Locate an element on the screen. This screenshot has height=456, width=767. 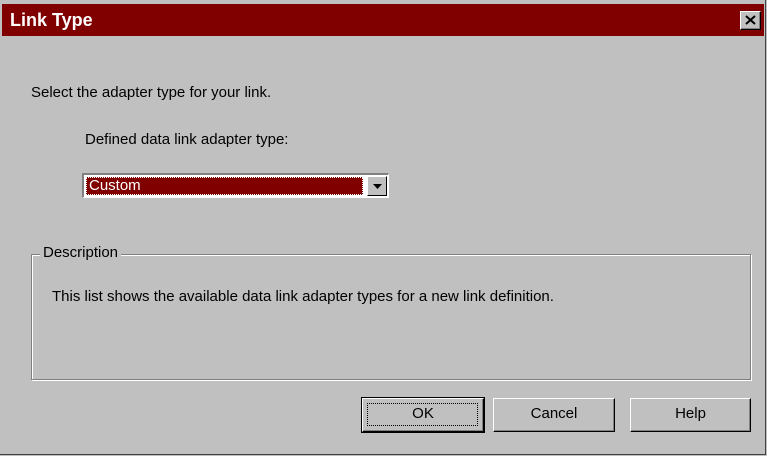
dropdown-button is located at coordinates (377, 186).